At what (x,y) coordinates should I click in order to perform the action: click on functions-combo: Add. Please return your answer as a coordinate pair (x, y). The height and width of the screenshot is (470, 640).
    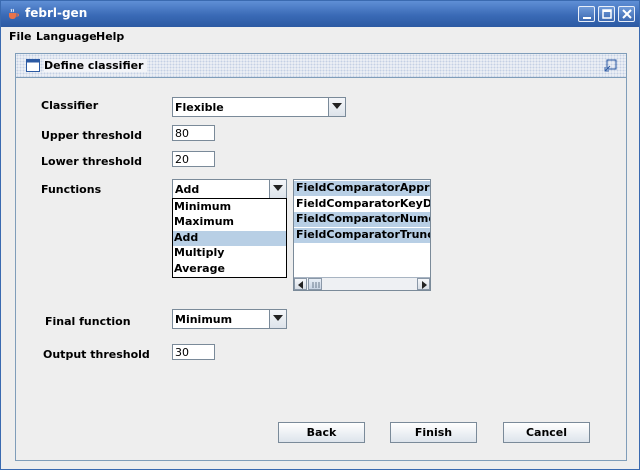
    Looking at the image, I should click on (229, 189).